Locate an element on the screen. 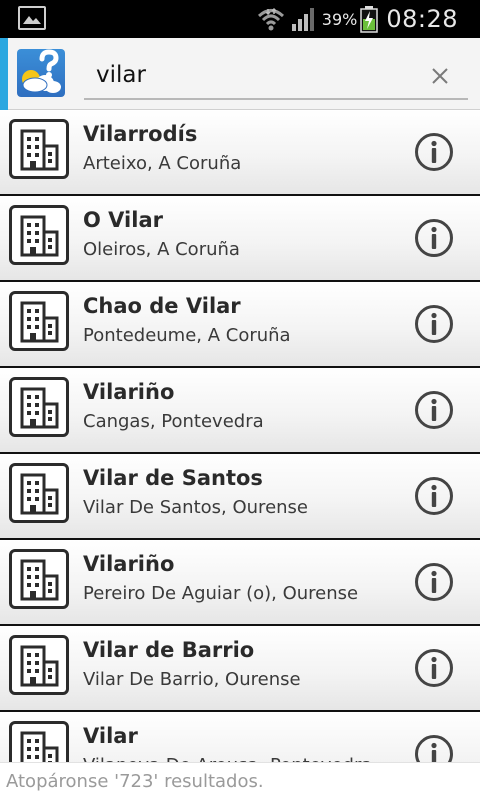  list-item: Vilariño Pereiro De Aguiar (o), Ourense is located at coordinates (240, 583).